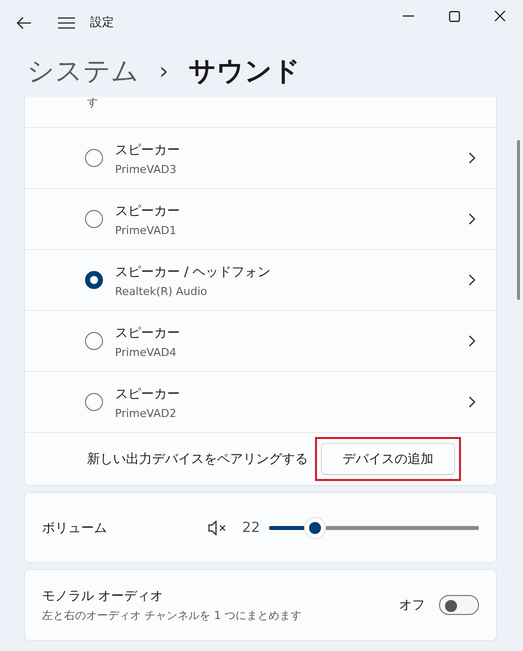 The width and height of the screenshot is (523, 651). I want to click on breadcrumb-parent: システム, so click(83, 71).